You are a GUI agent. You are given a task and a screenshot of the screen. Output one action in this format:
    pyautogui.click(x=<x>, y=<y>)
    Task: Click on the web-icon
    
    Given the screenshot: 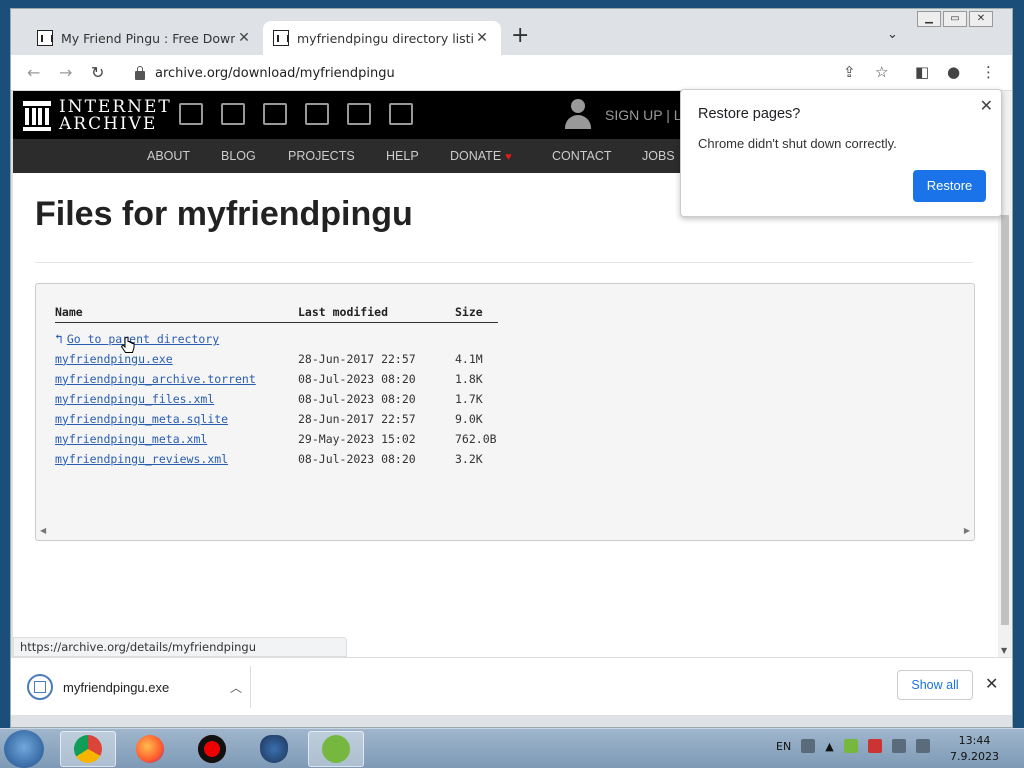 What is the action you would take?
    pyautogui.click(x=191, y=114)
    